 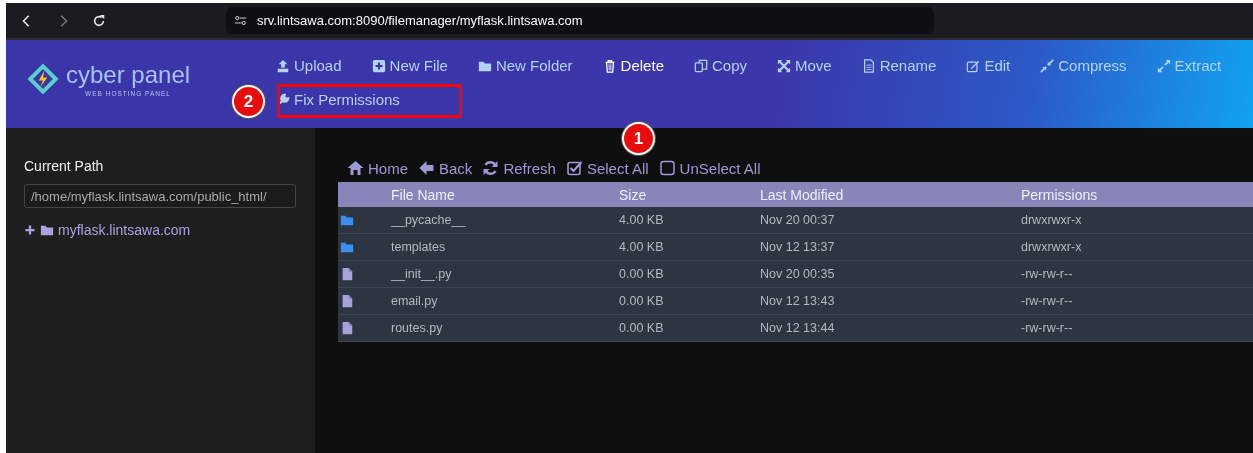 I want to click on back-arrow-icon, so click(x=426, y=168).